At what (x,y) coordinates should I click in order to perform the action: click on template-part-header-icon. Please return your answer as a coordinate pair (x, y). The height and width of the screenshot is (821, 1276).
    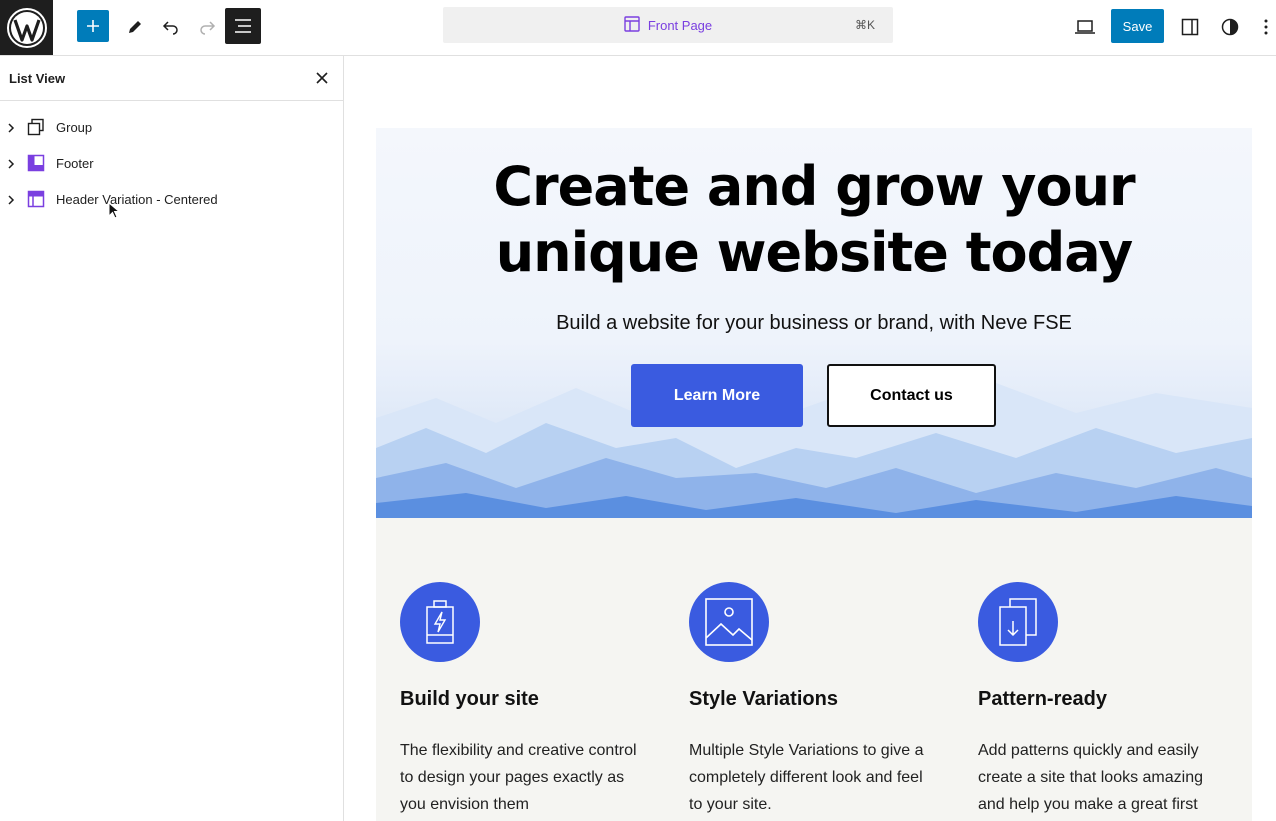
    Looking at the image, I should click on (36, 199).